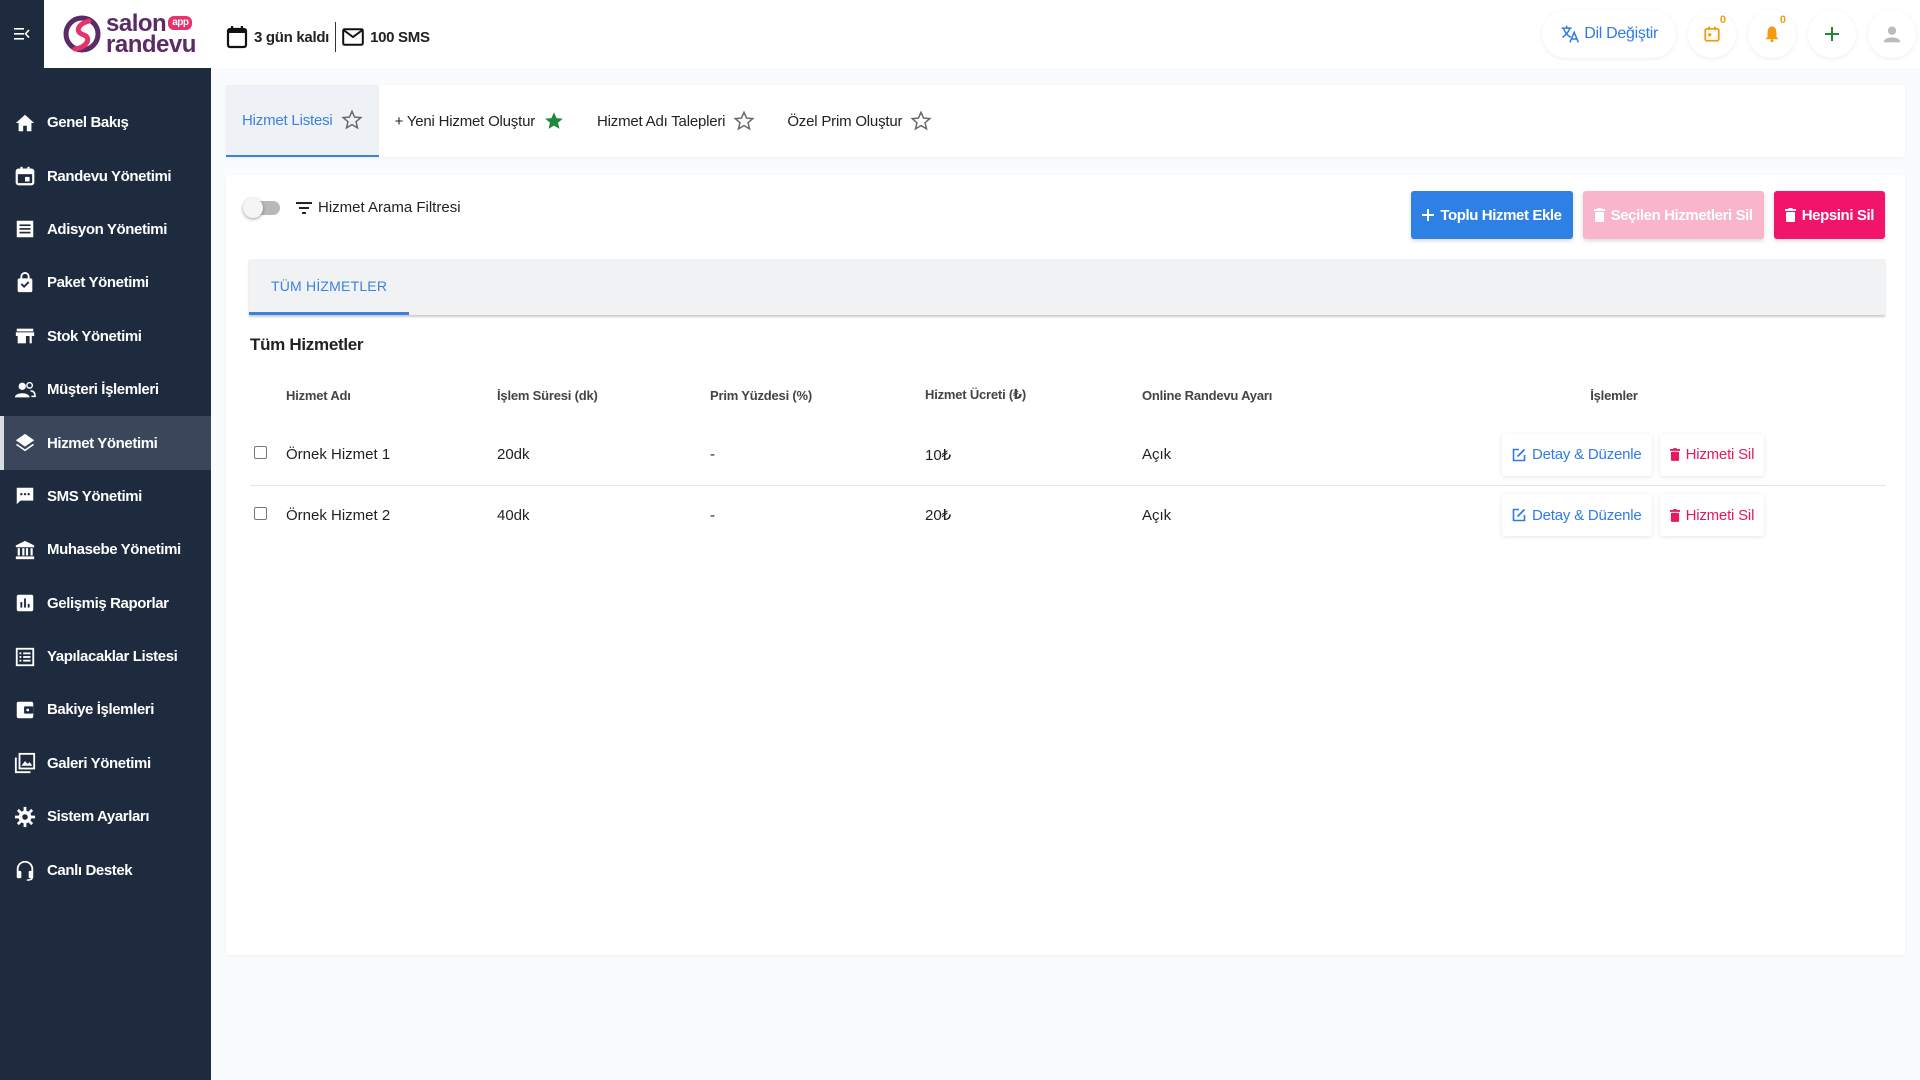  Describe the element at coordinates (25, 390) in the screenshot. I see `people-icon` at that location.